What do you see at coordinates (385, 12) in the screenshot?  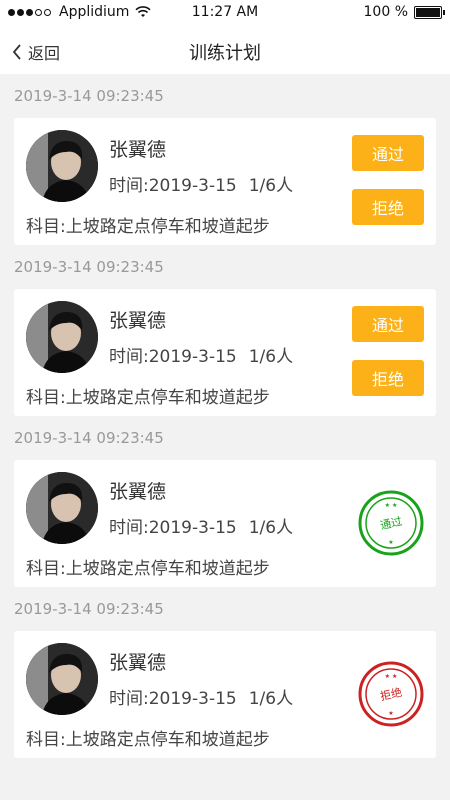 I see `battery-percent: 100 %` at bounding box center [385, 12].